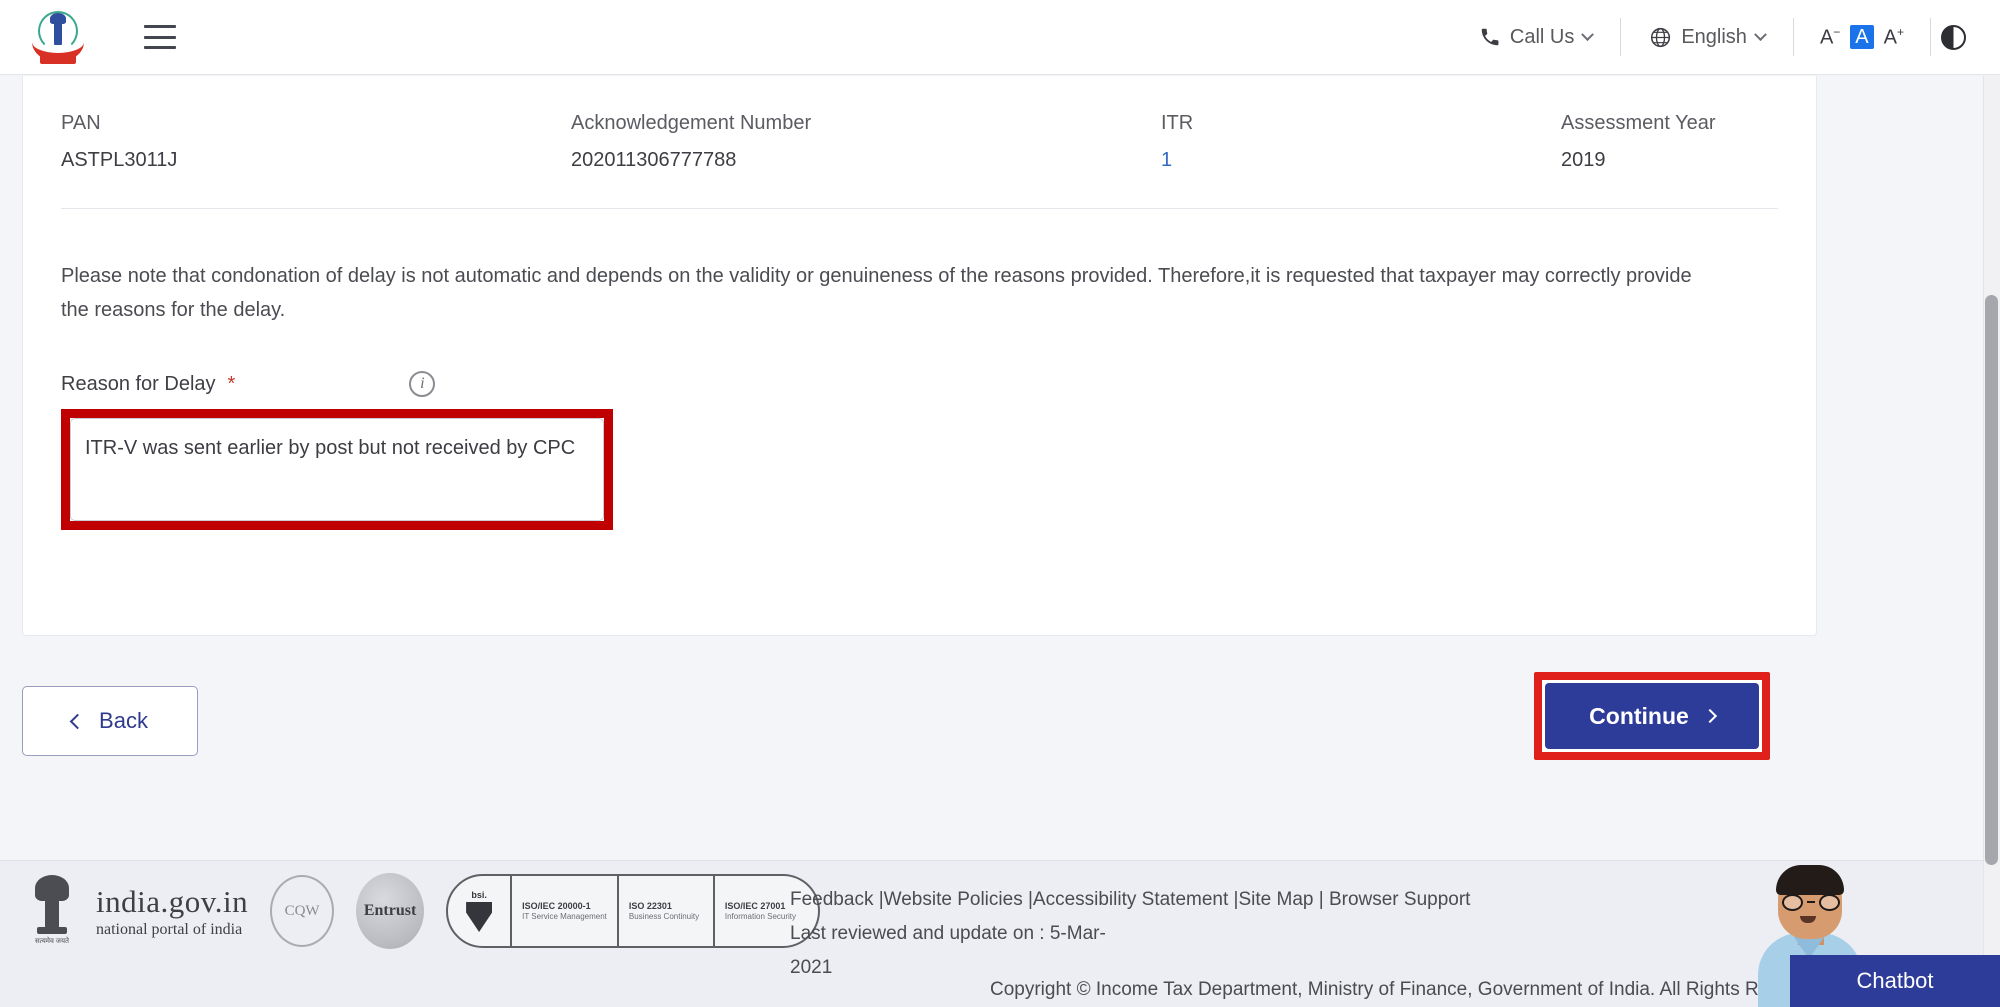 The width and height of the screenshot is (2000, 1007). I want to click on cqw-certification-icon: CQW, so click(302, 911).